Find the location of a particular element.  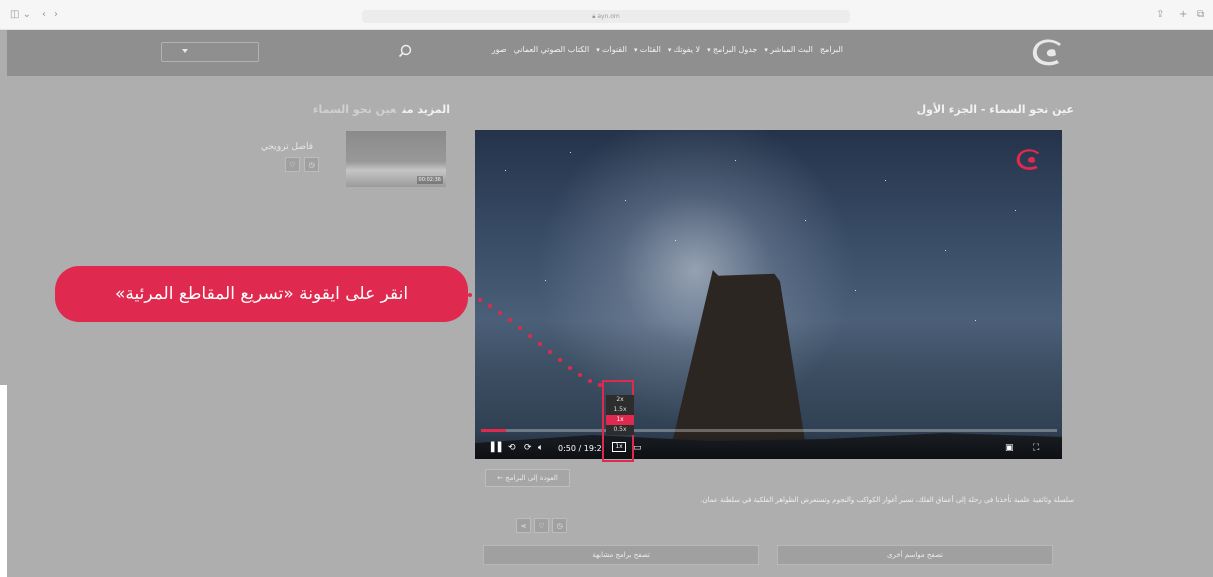

progress-bar is located at coordinates (769, 430).